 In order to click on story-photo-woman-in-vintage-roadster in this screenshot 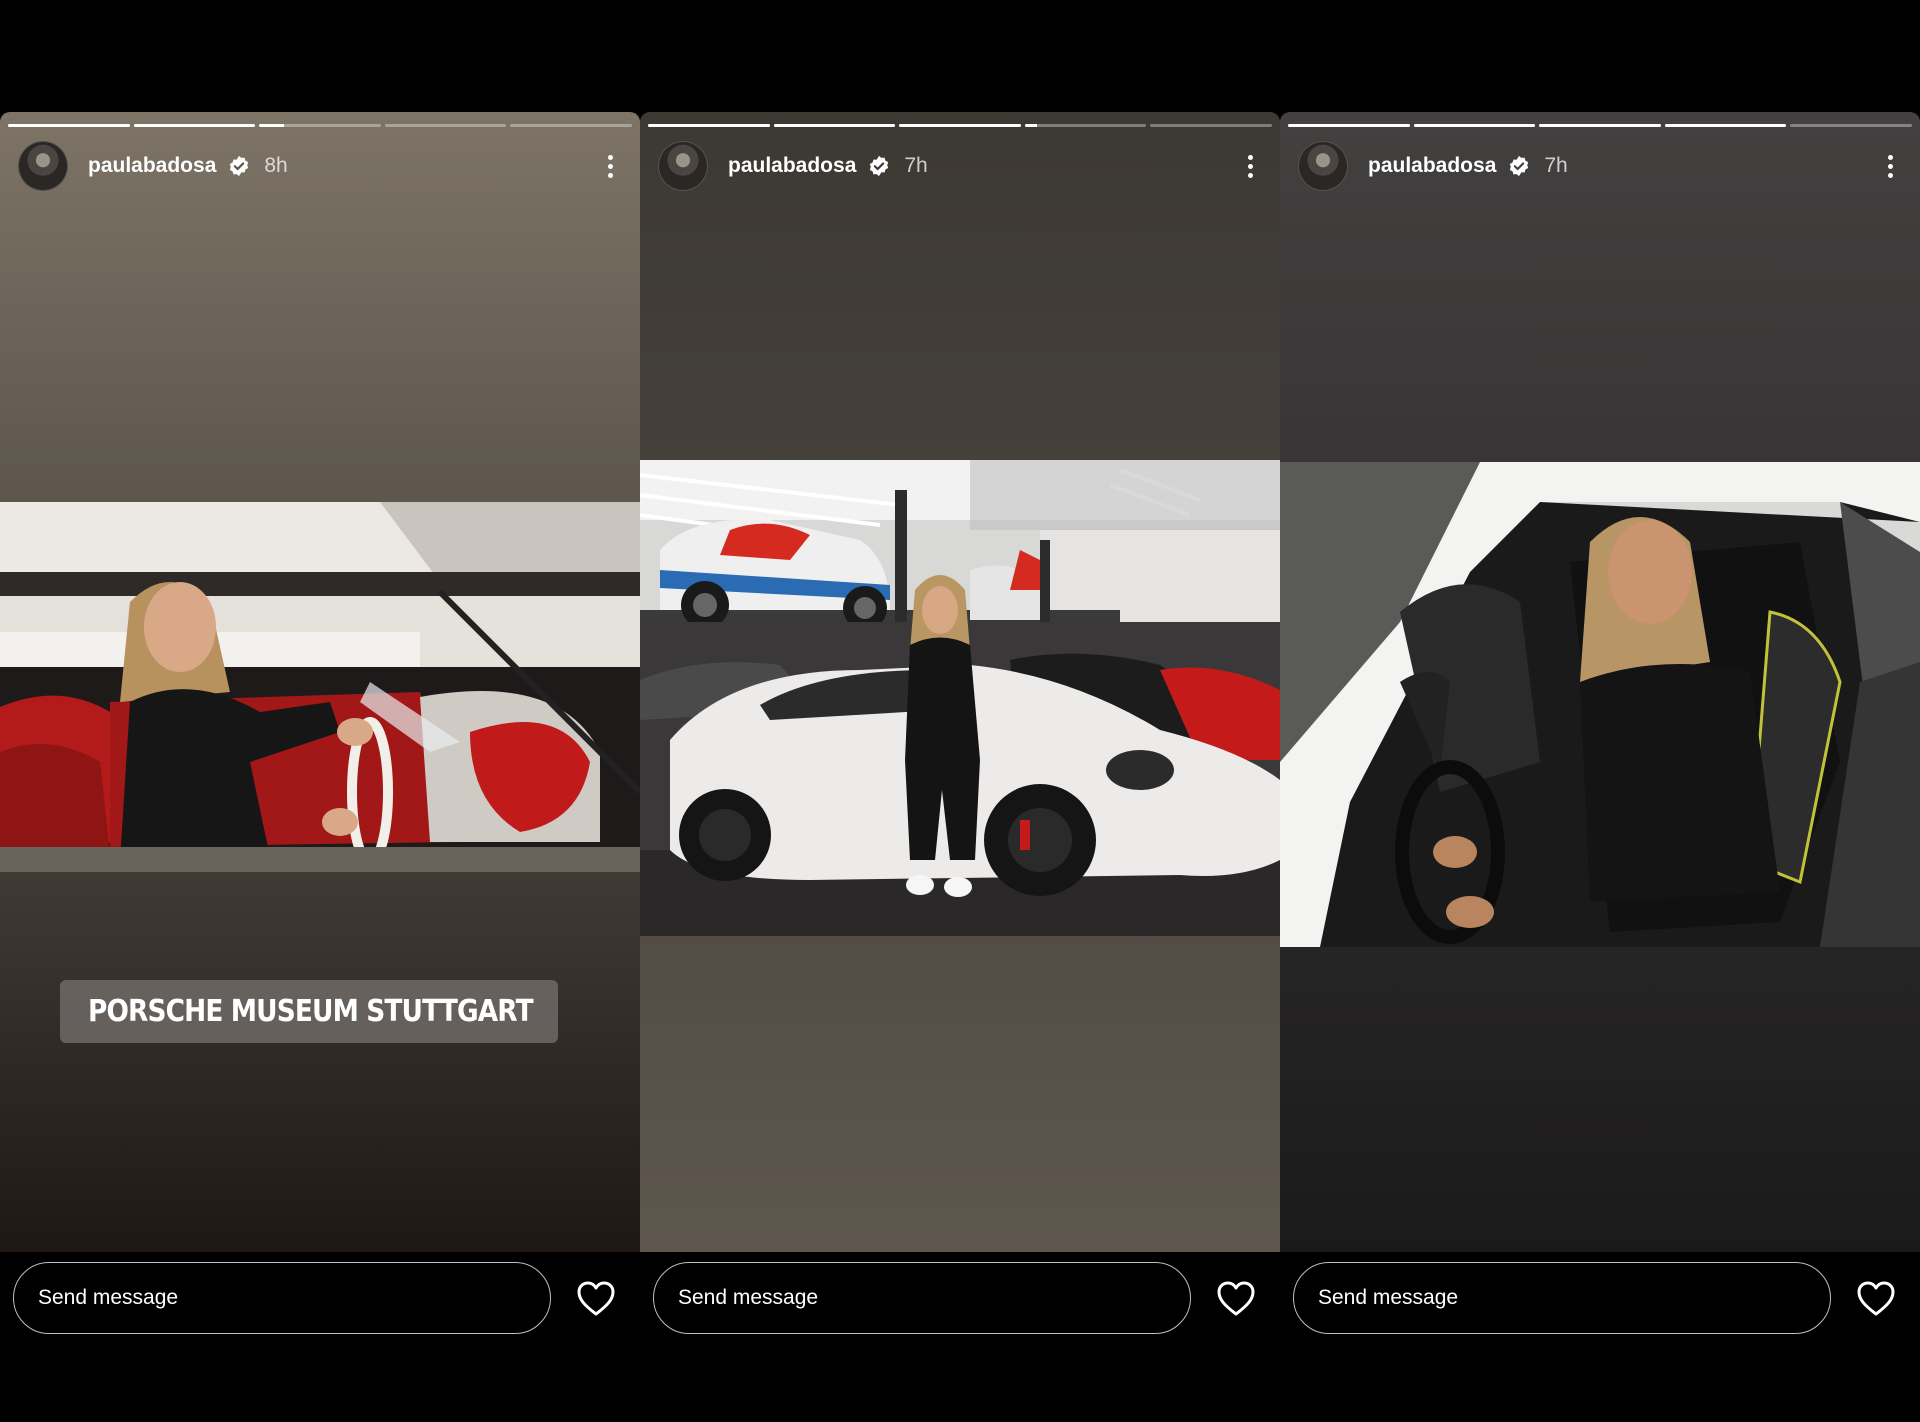, I will do `click(320, 687)`.